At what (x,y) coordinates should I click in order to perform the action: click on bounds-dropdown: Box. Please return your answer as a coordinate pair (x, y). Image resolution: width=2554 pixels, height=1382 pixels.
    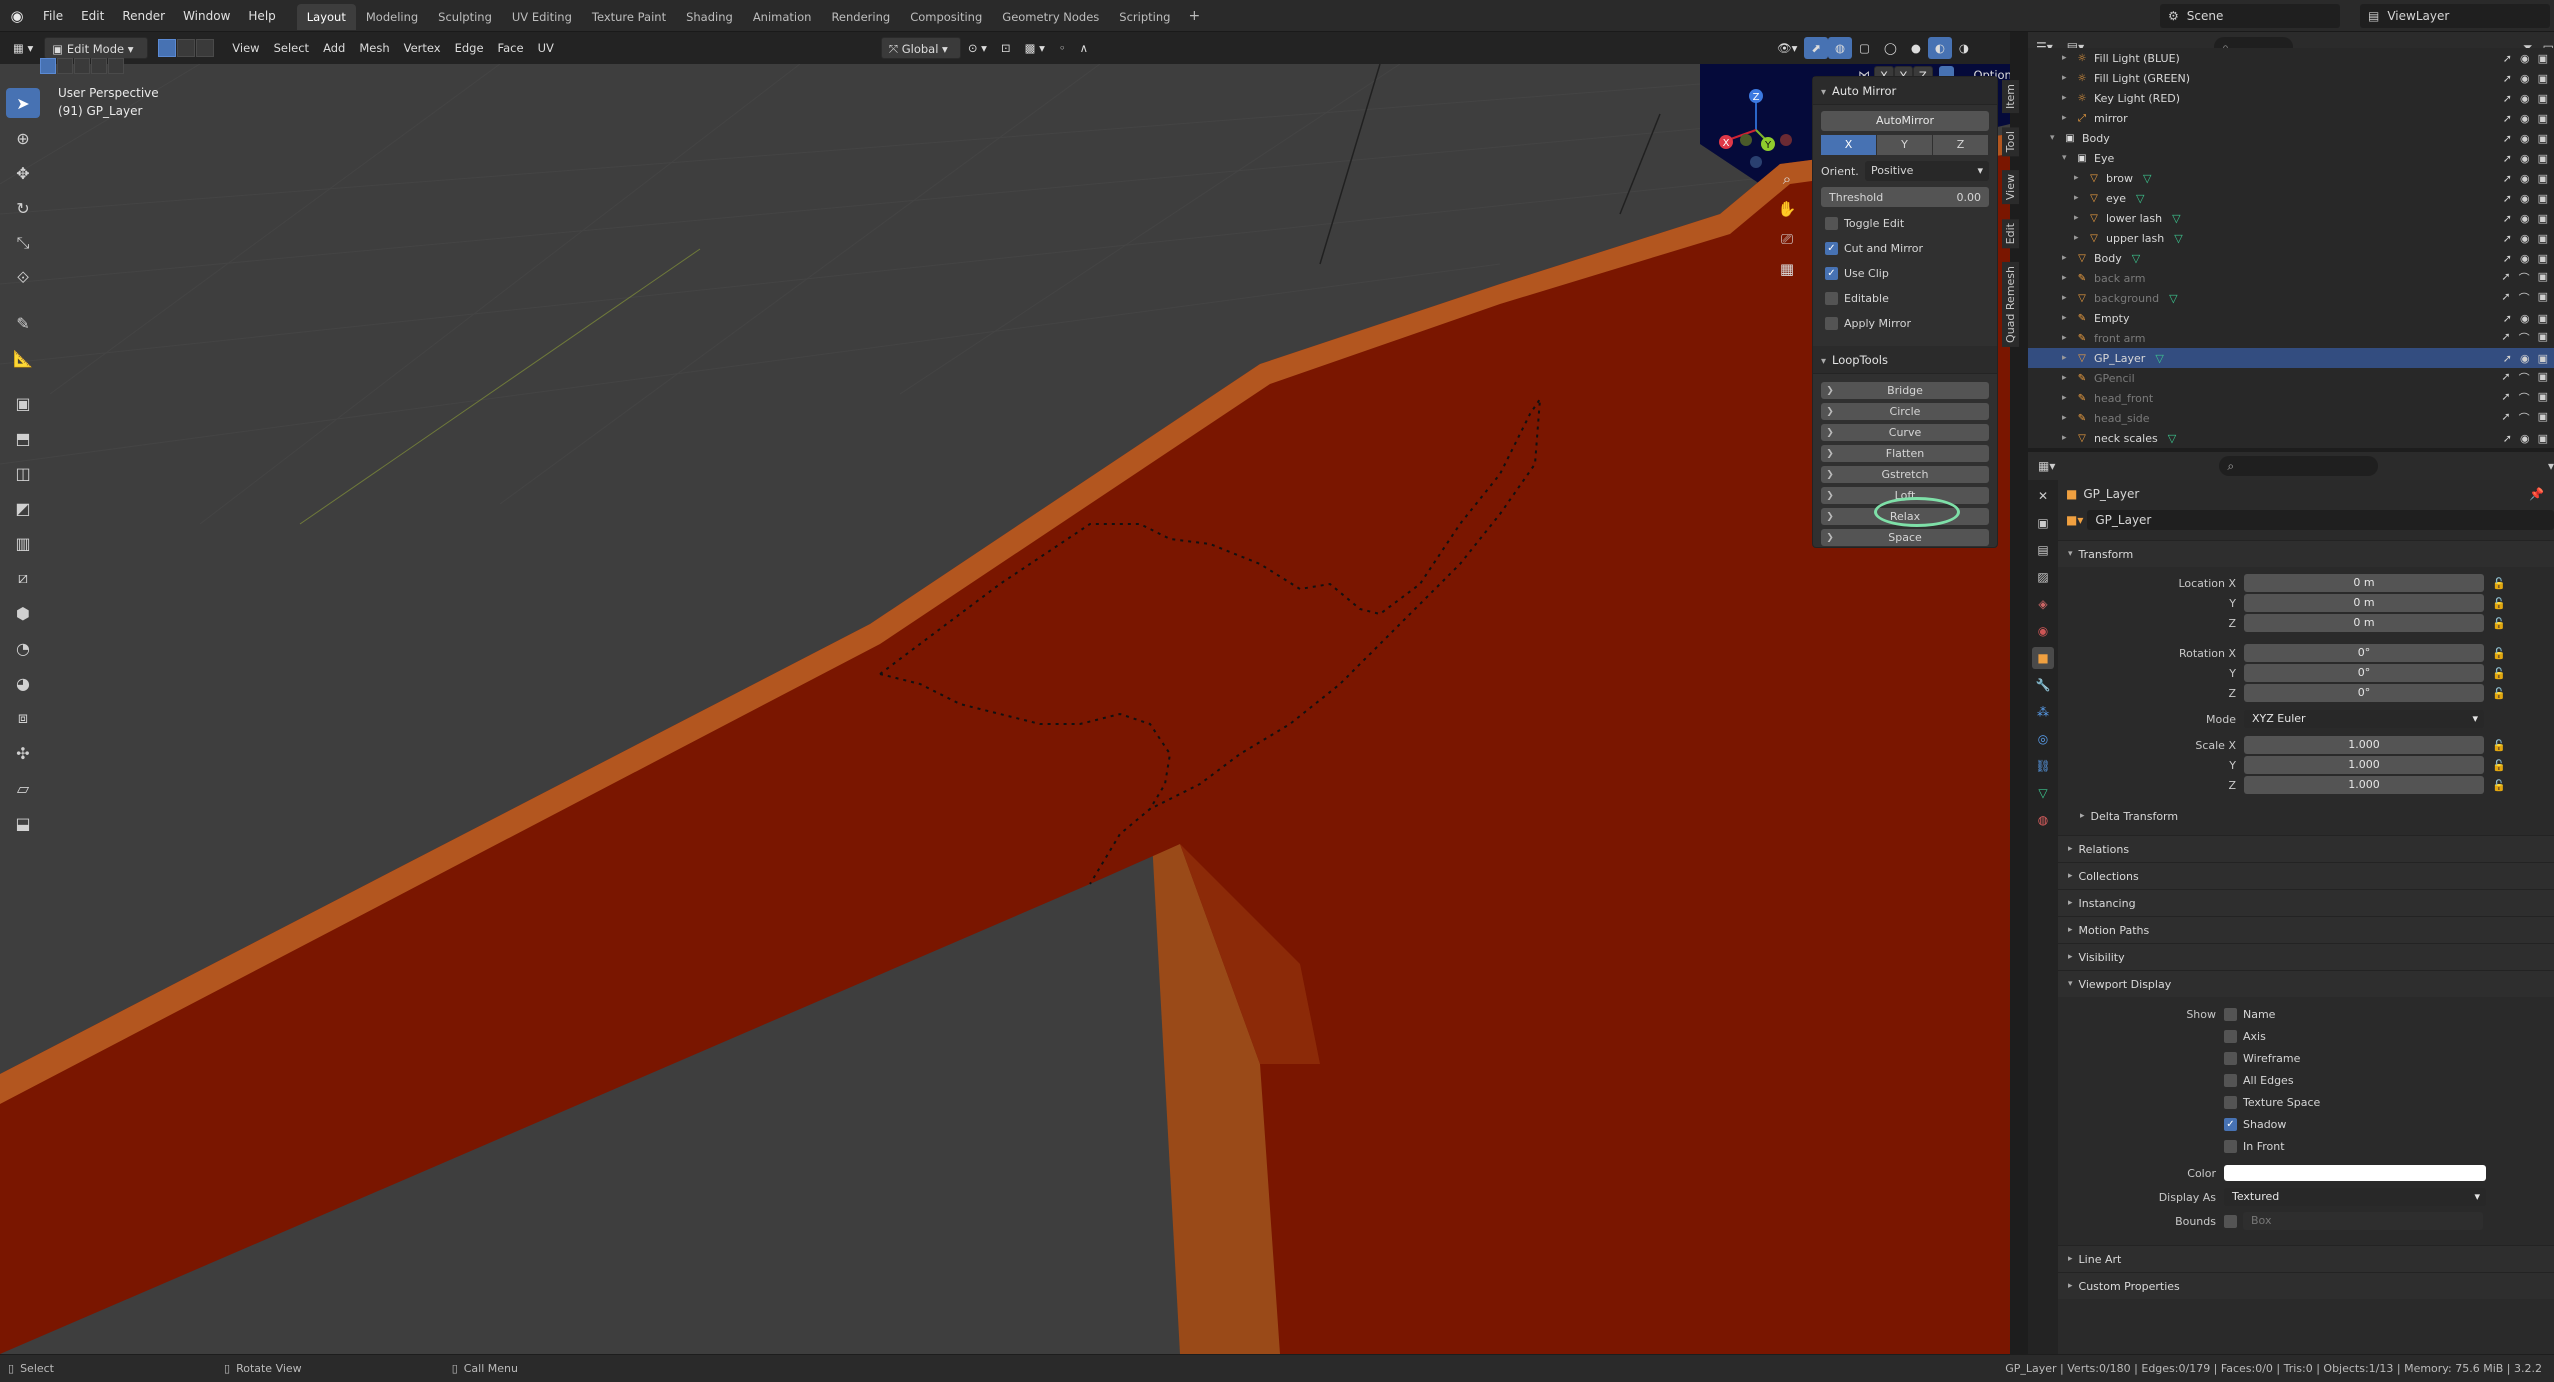
    Looking at the image, I should click on (2363, 1221).